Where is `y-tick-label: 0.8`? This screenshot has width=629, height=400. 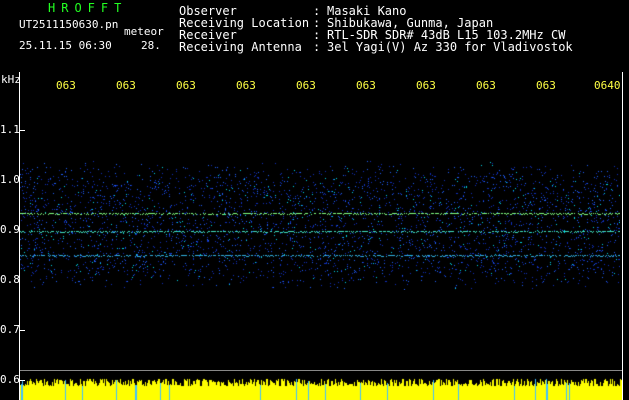 y-tick-label: 0.8 is located at coordinates (10, 279).